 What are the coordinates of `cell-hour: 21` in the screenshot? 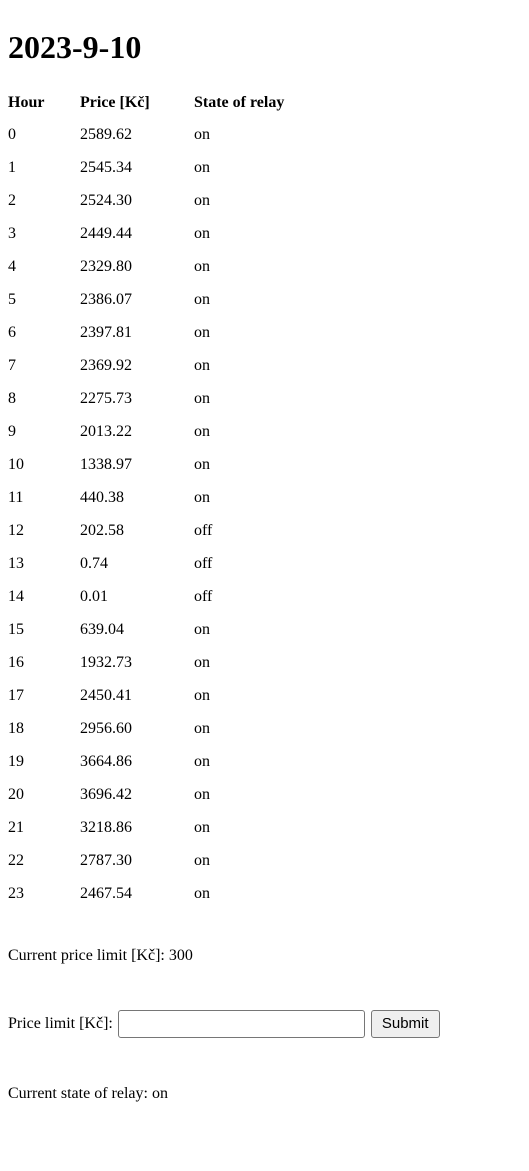 It's located at (16, 827).